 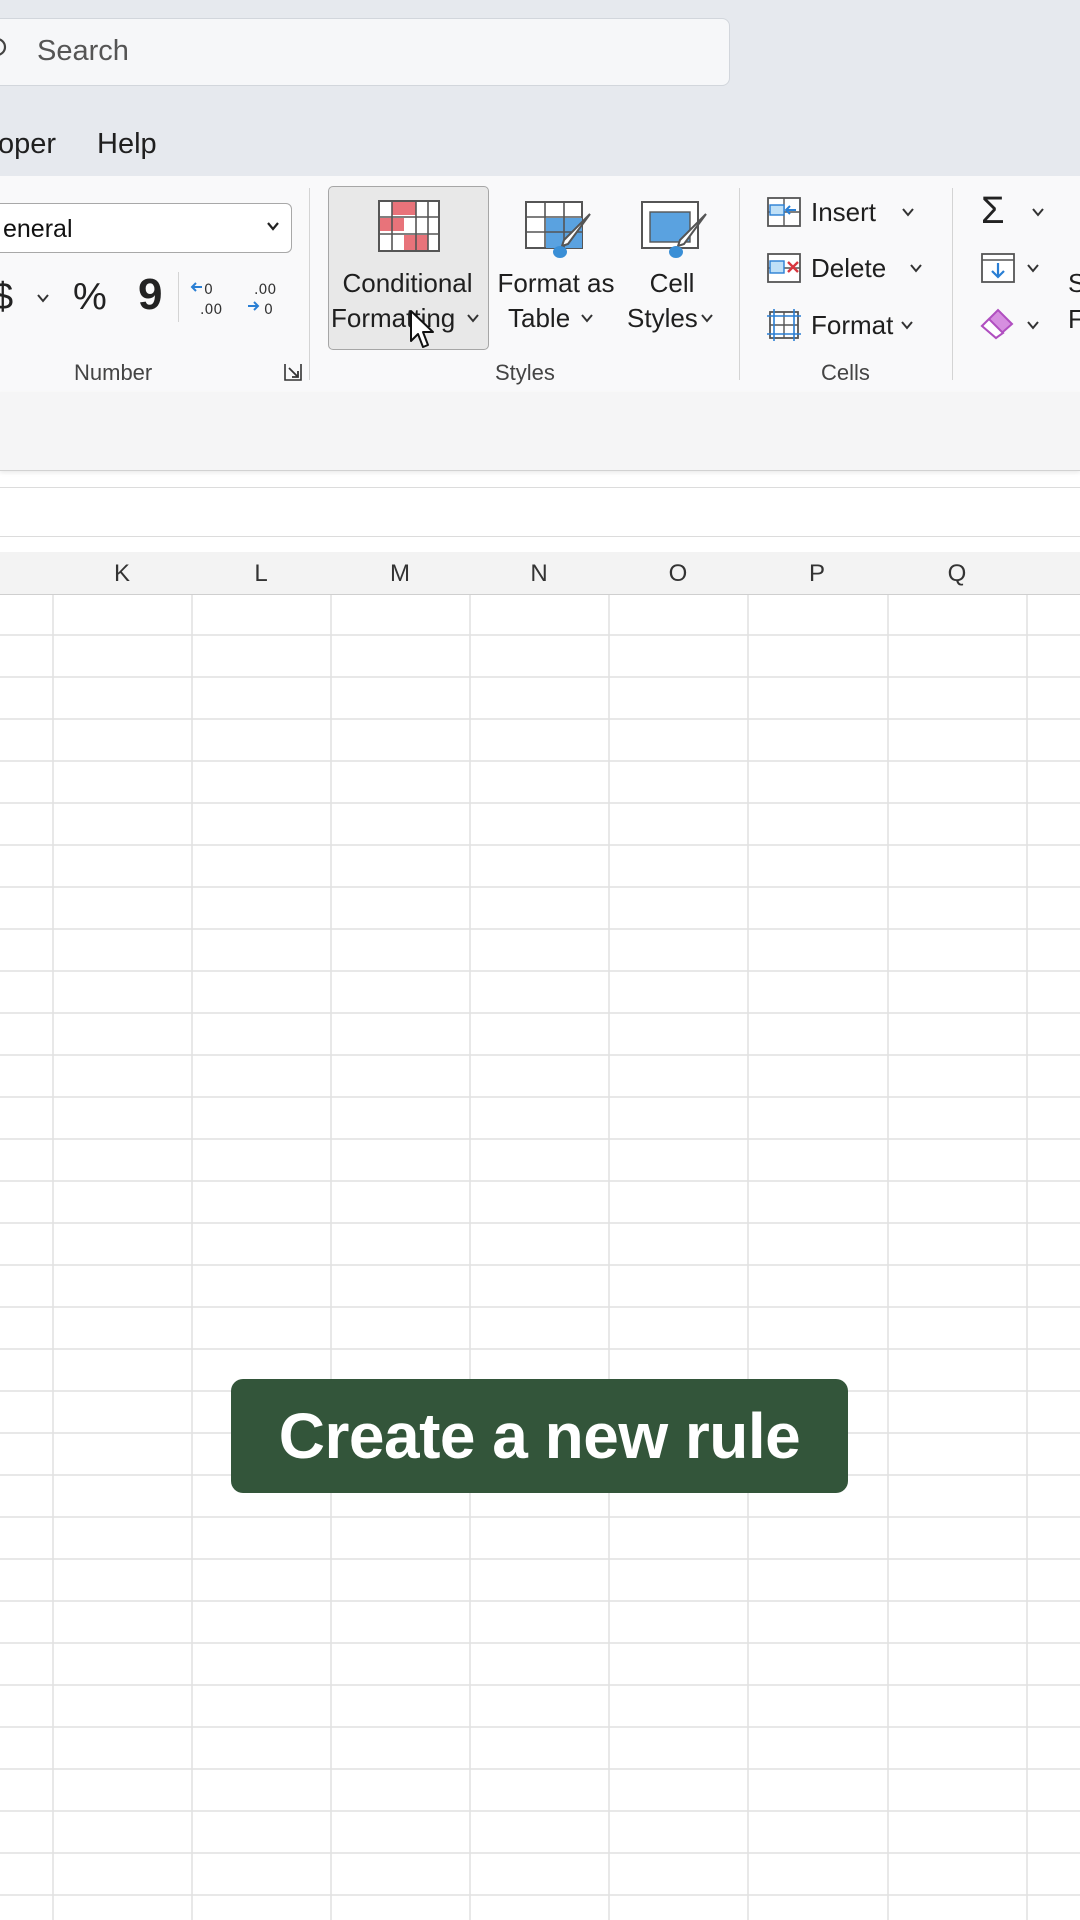 What do you see at coordinates (293, 372) in the screenshot?
I see `dialog-launcher-icon` at bounding box center [293, 372].